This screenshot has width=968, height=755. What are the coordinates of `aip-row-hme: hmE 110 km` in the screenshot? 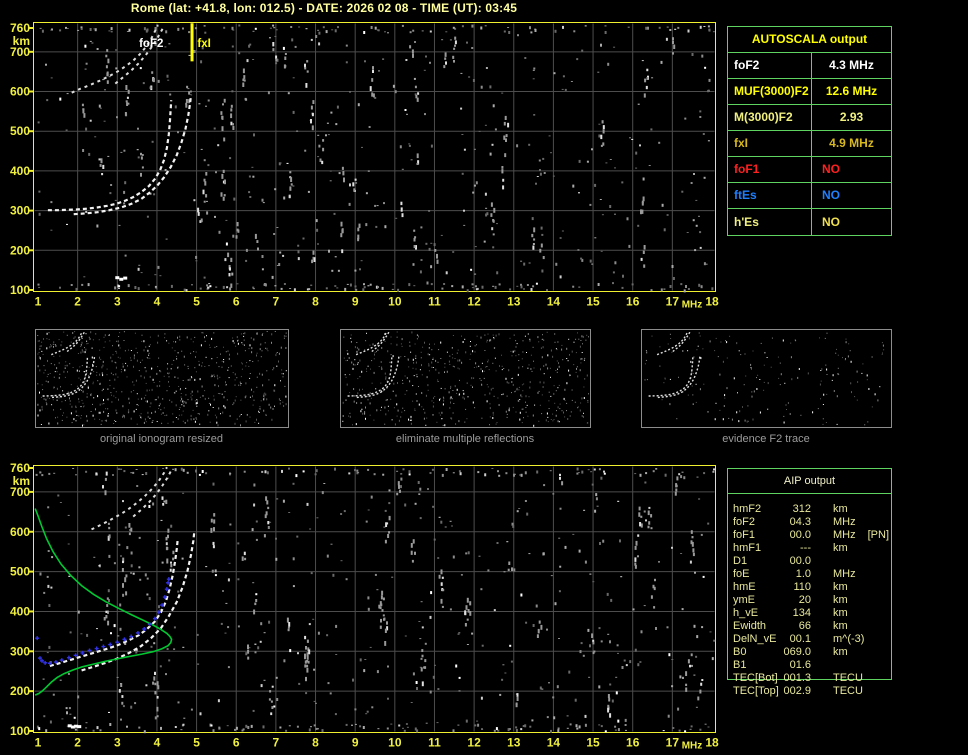 It's located at (811, 587).